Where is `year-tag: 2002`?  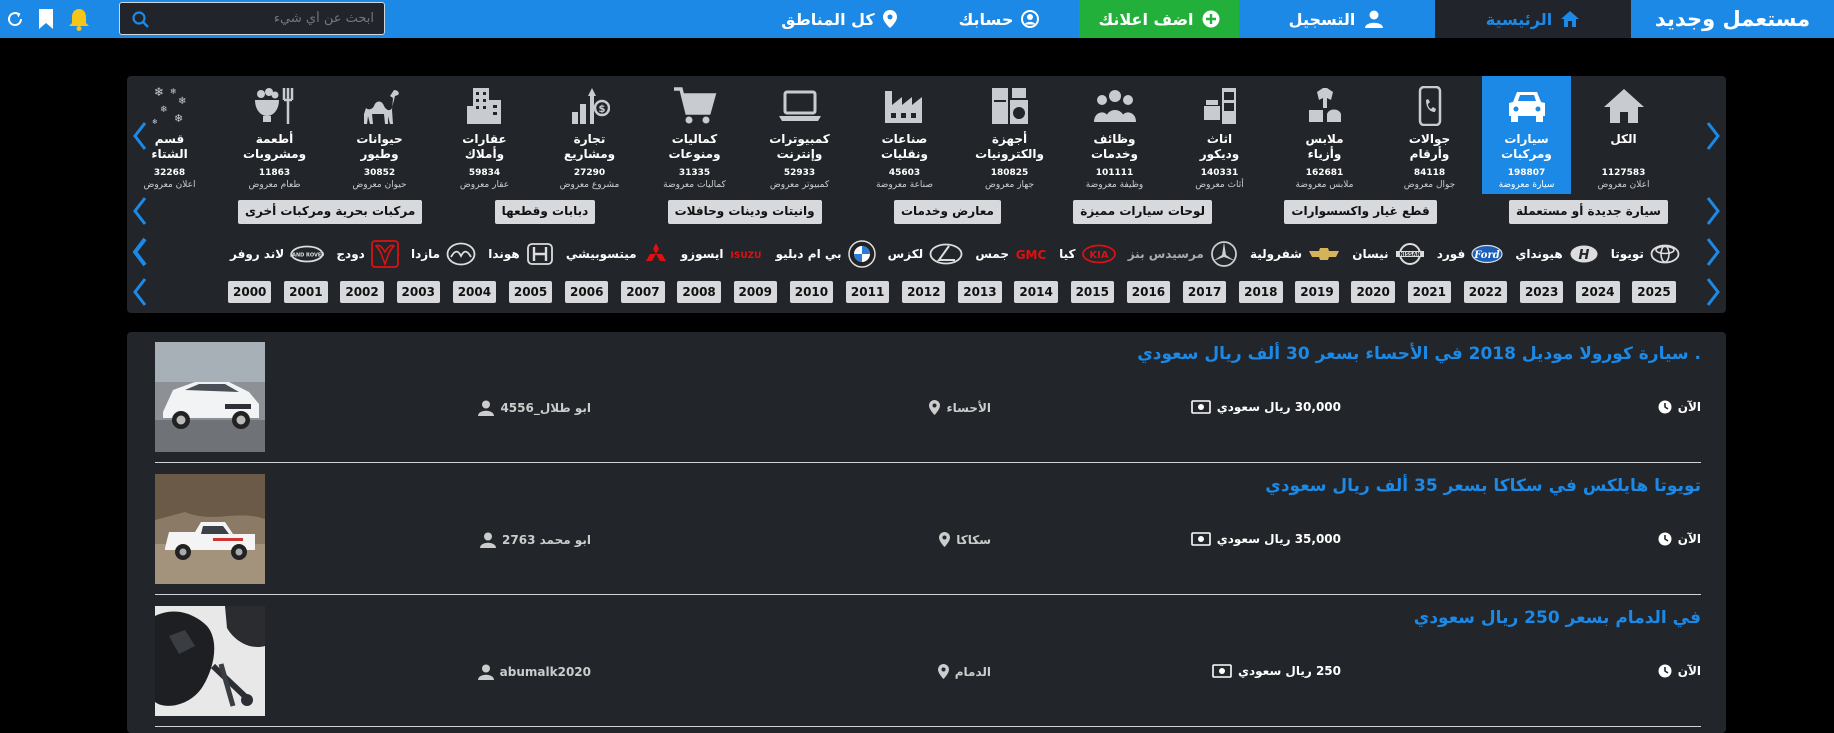 year-tag: 2002 is located at coordinates (362, 292).